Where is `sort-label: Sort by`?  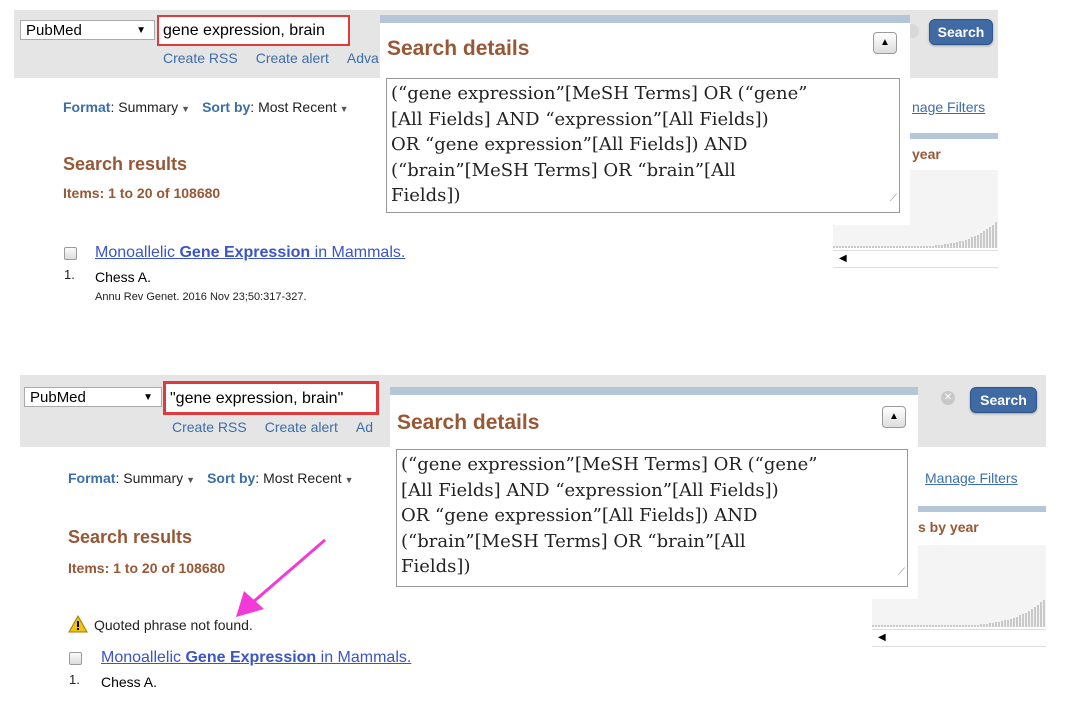
sort-label: Sort by is located at coordinates (226, 107).